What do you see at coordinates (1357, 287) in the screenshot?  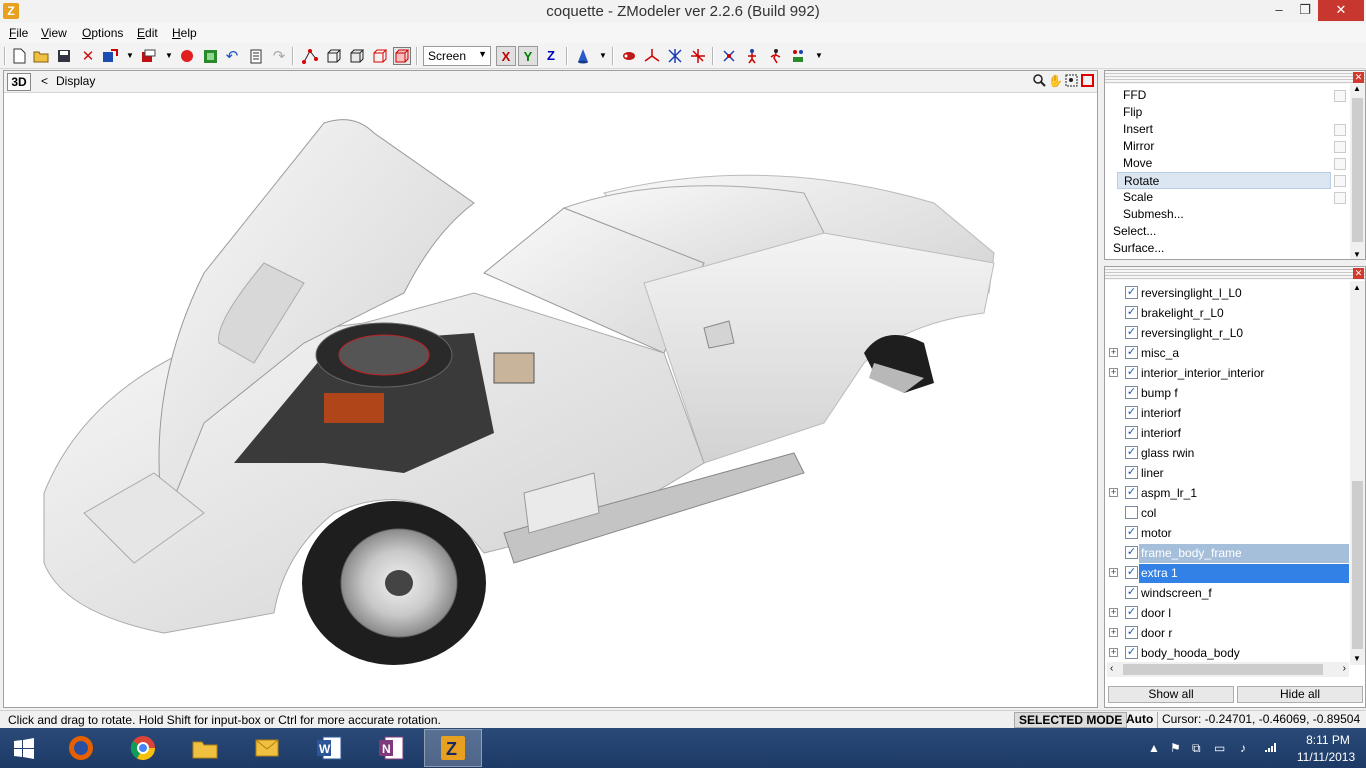 I see `scroll-up-icon: ▲` at bounding box center [1357, 287].